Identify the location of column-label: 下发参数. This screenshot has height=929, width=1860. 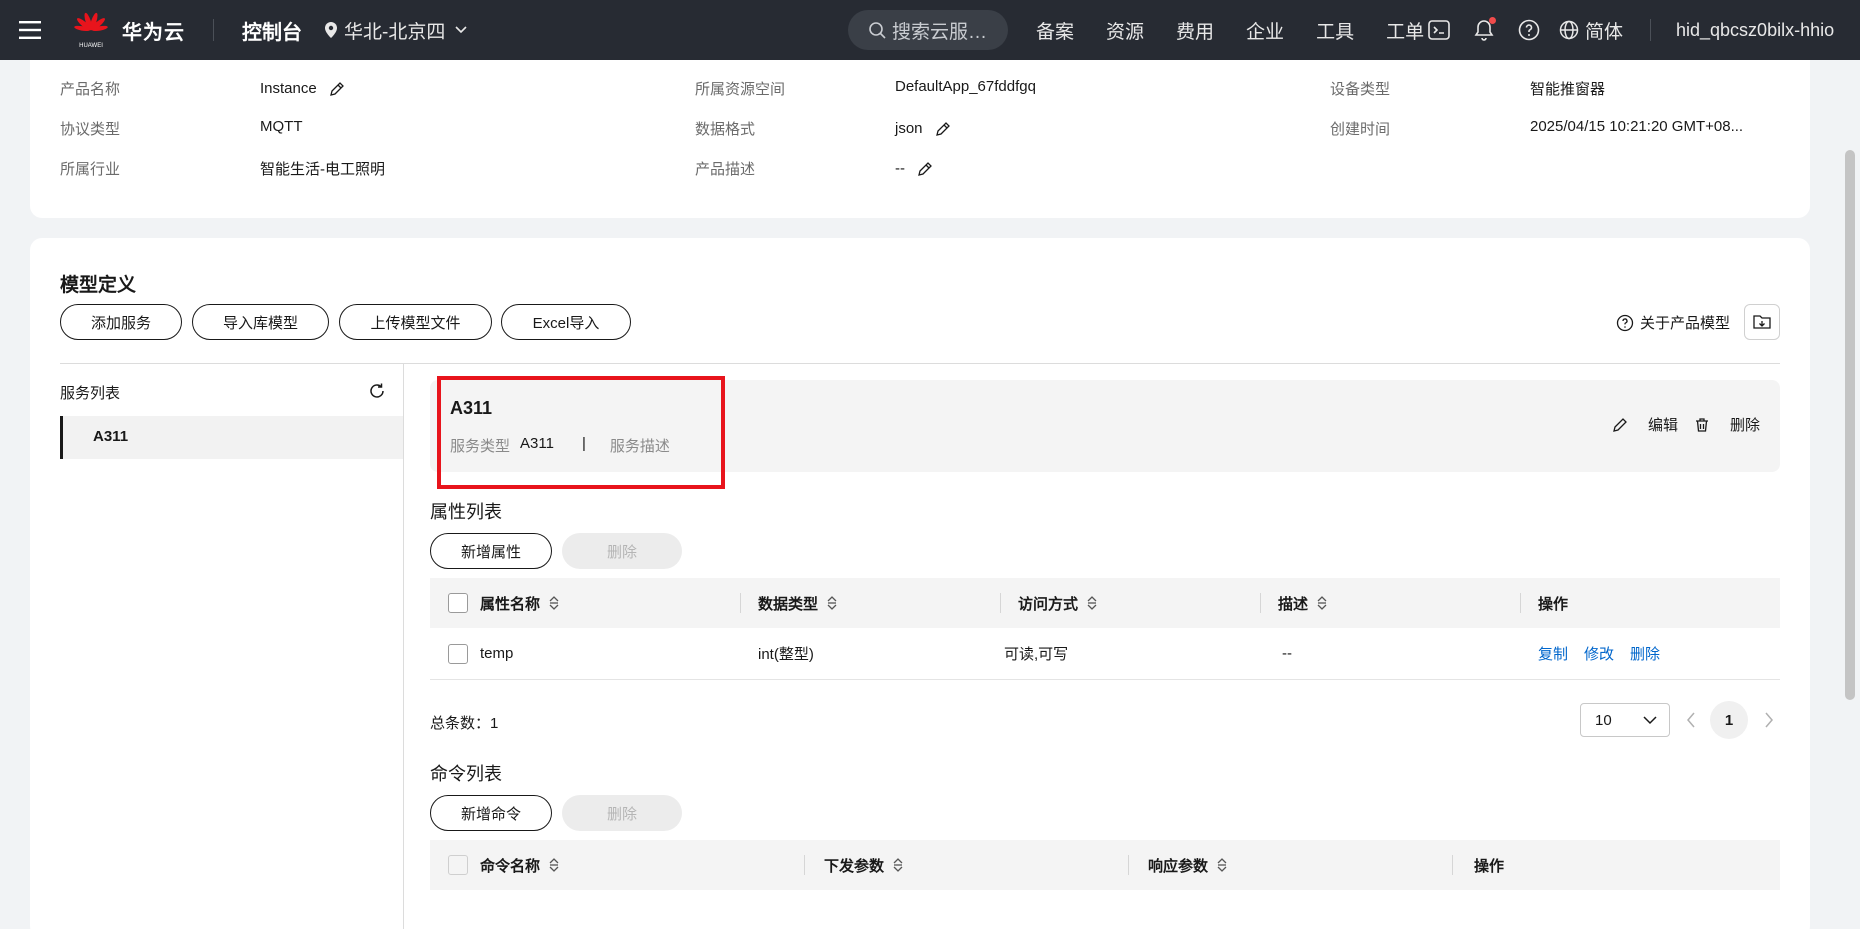
(854, 866).